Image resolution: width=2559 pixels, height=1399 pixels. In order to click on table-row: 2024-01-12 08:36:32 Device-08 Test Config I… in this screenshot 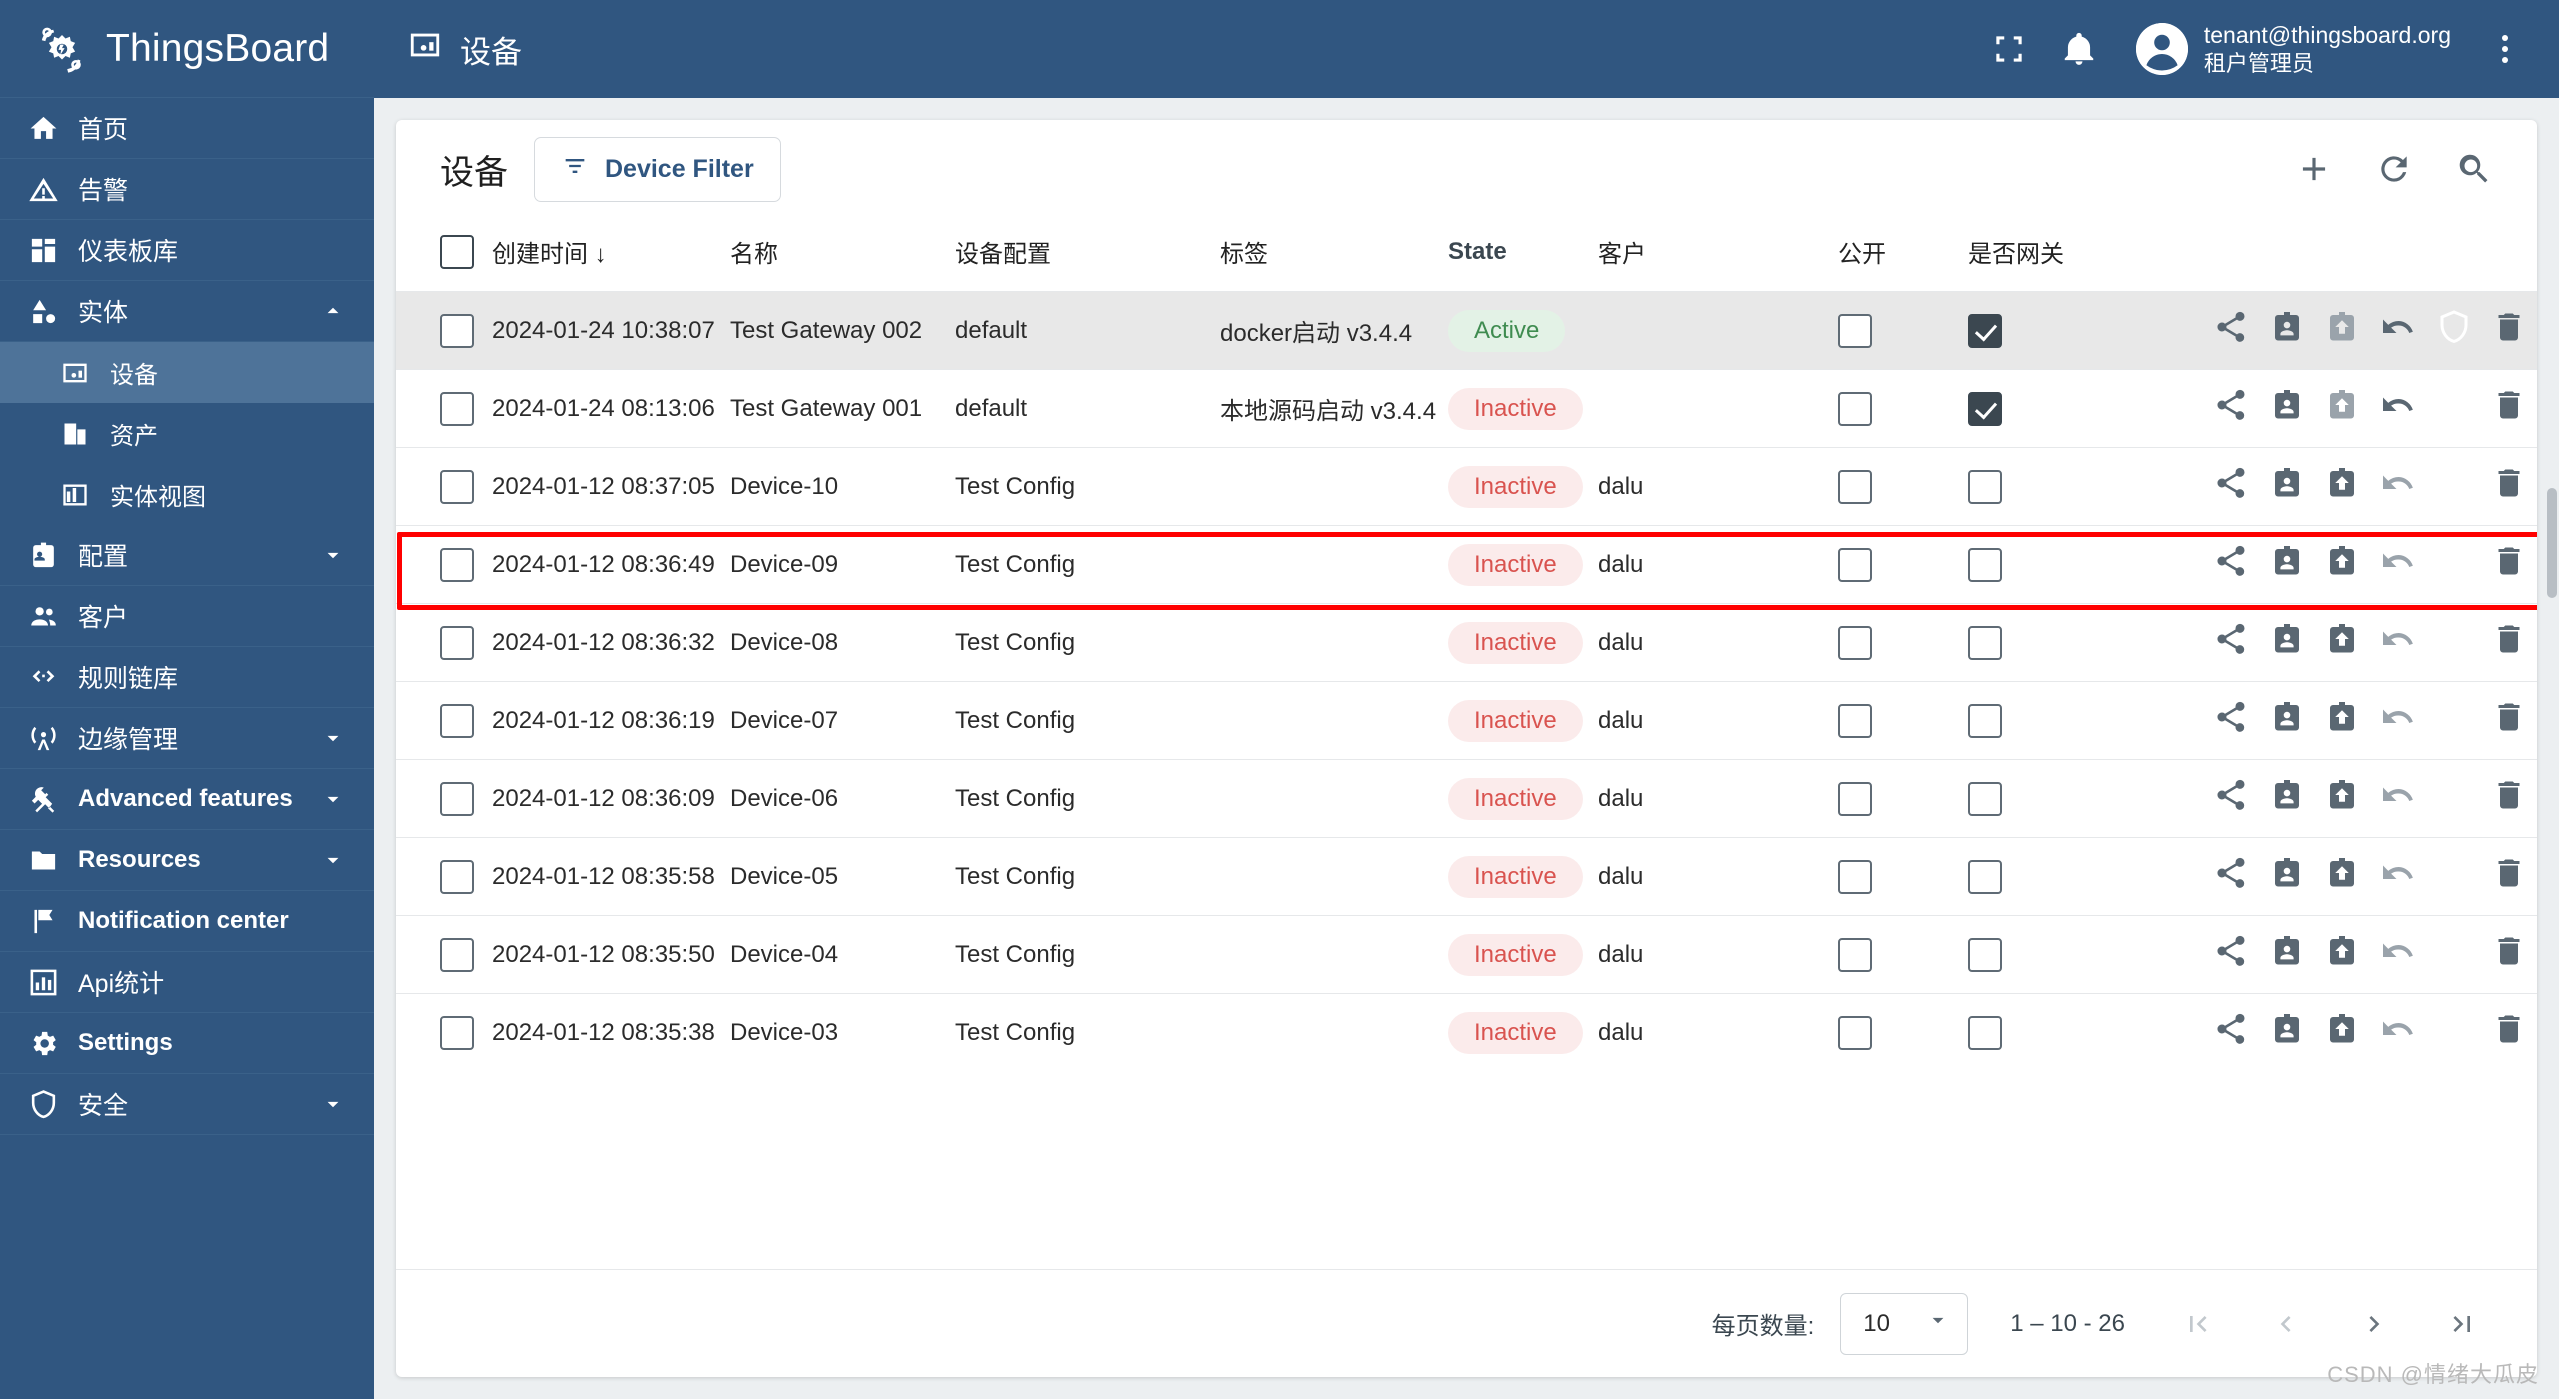, I will do `click(1466, 642)`.